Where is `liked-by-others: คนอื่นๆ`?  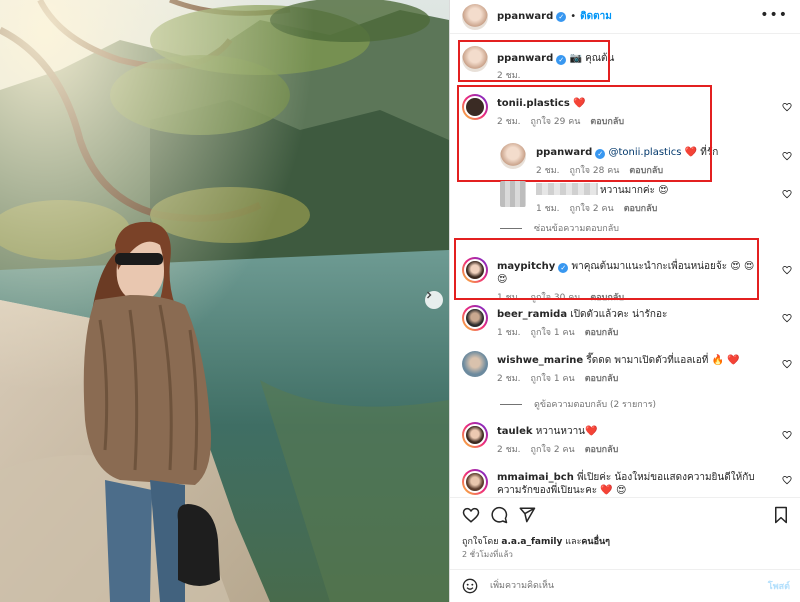
liked-by-others: คนอื่นๆ is located at coordinates (595, 542).